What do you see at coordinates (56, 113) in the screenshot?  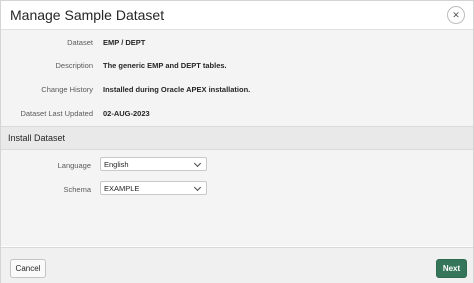 I see `info-label: Dataset Last Updated` at bounding box center [56, 113].